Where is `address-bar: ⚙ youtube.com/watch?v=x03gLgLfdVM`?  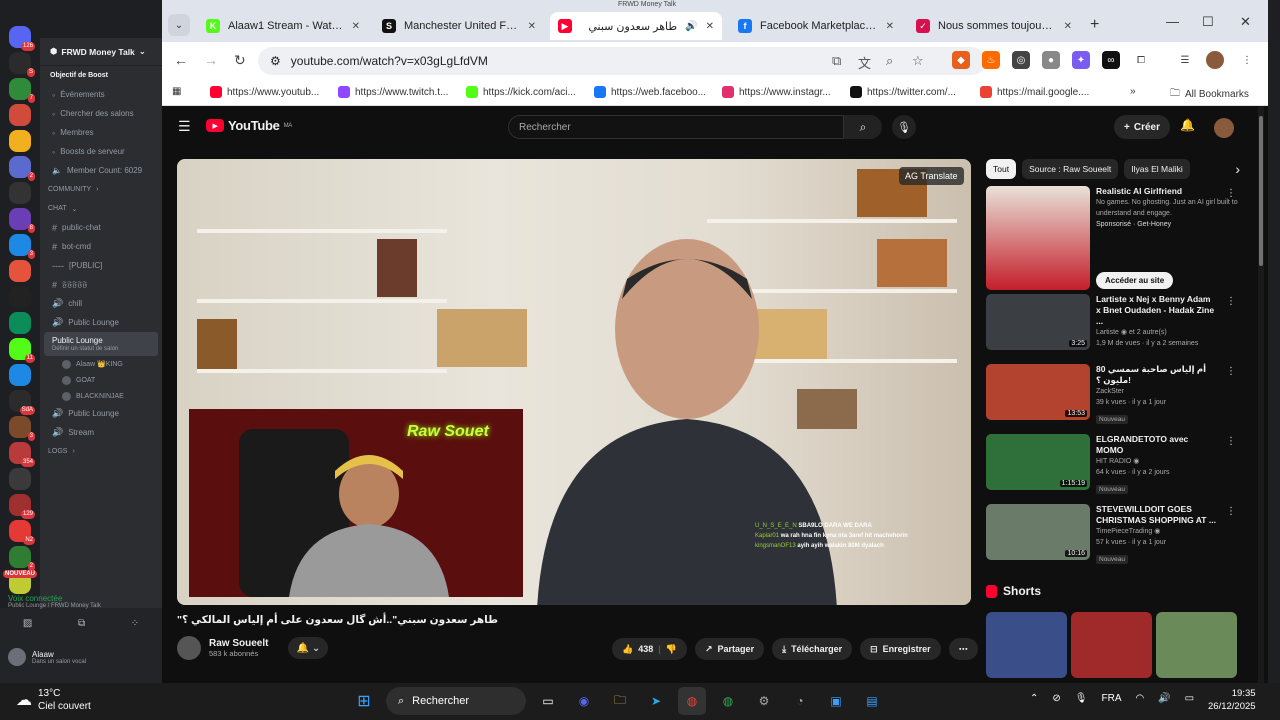
address-bar: ⚙ youtube.com/watch?v=x03gLgLfdVM is located at coordinates (622, 61).